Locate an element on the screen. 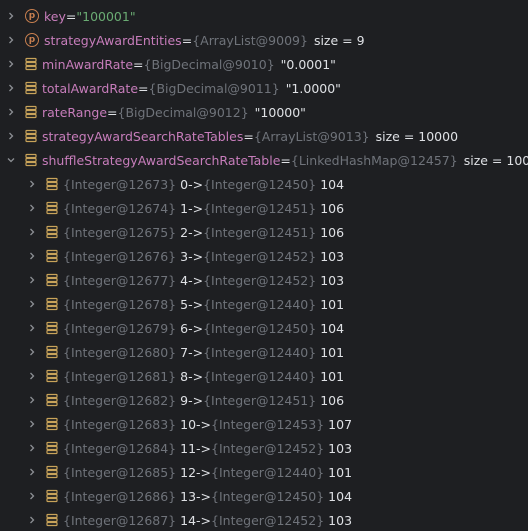  map-entry-row: {Integer@12677} 4 -> {Integer@12452} 103 is located at coordinates (264, 280).